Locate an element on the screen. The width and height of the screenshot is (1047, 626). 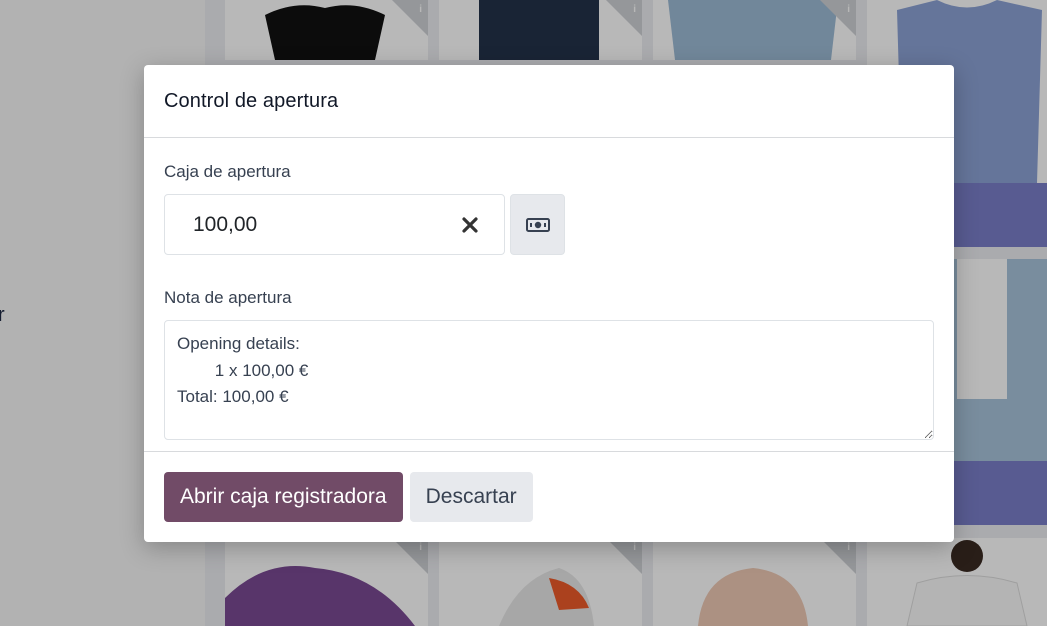
money-bill-icon is located at coordinates (537, 224).